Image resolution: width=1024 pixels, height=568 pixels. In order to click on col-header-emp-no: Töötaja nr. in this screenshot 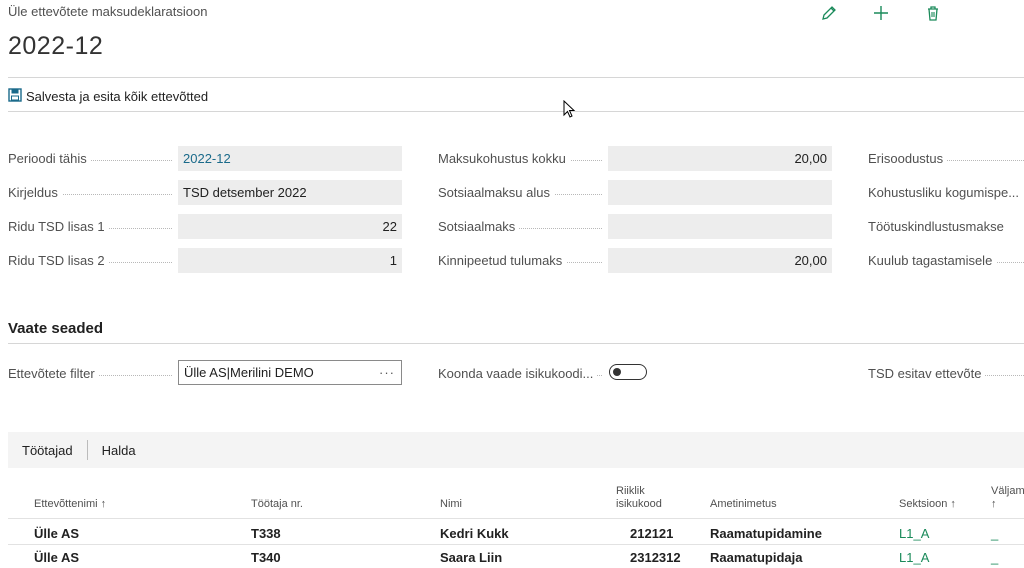, I will do `click(277, 504)`.